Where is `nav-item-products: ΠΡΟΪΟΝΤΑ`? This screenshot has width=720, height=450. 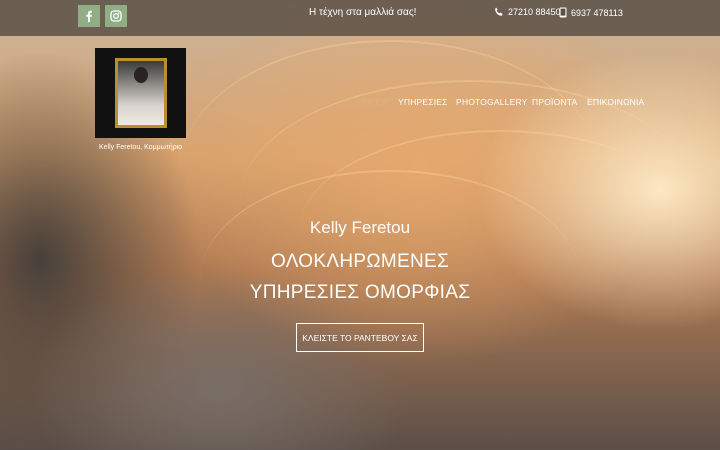
nav-item-products: ΠΡΟΪΟΝΤΑ is located at coordinates (554, 102).